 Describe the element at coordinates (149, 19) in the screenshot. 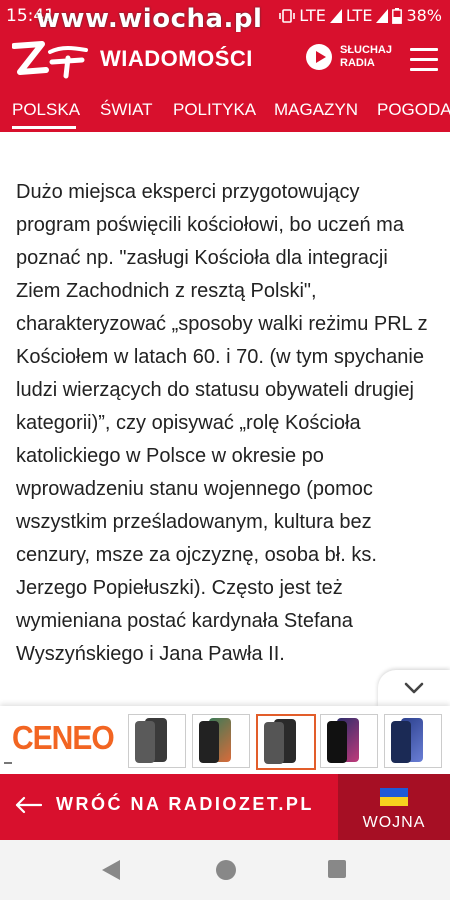

I see `watermark: www.wiocha.pl` at that location.